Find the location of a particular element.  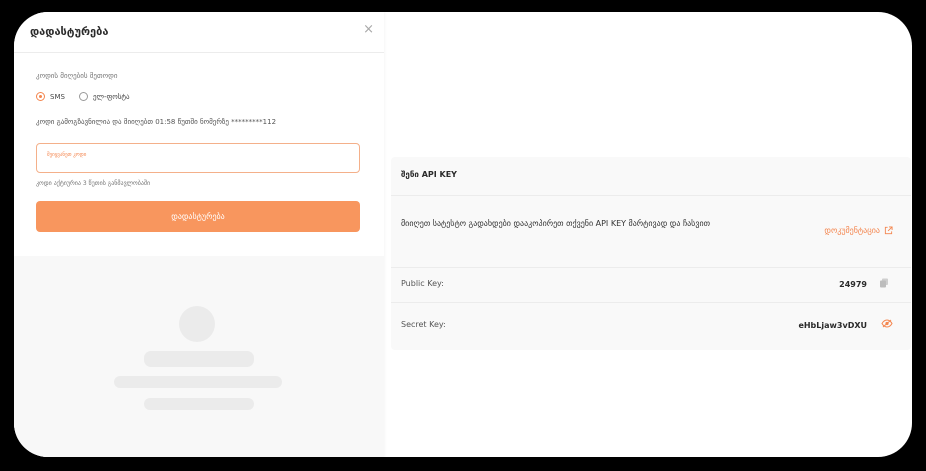

documentation-link-label: დოკუმენტაცია is located at coordinates (852, 230).